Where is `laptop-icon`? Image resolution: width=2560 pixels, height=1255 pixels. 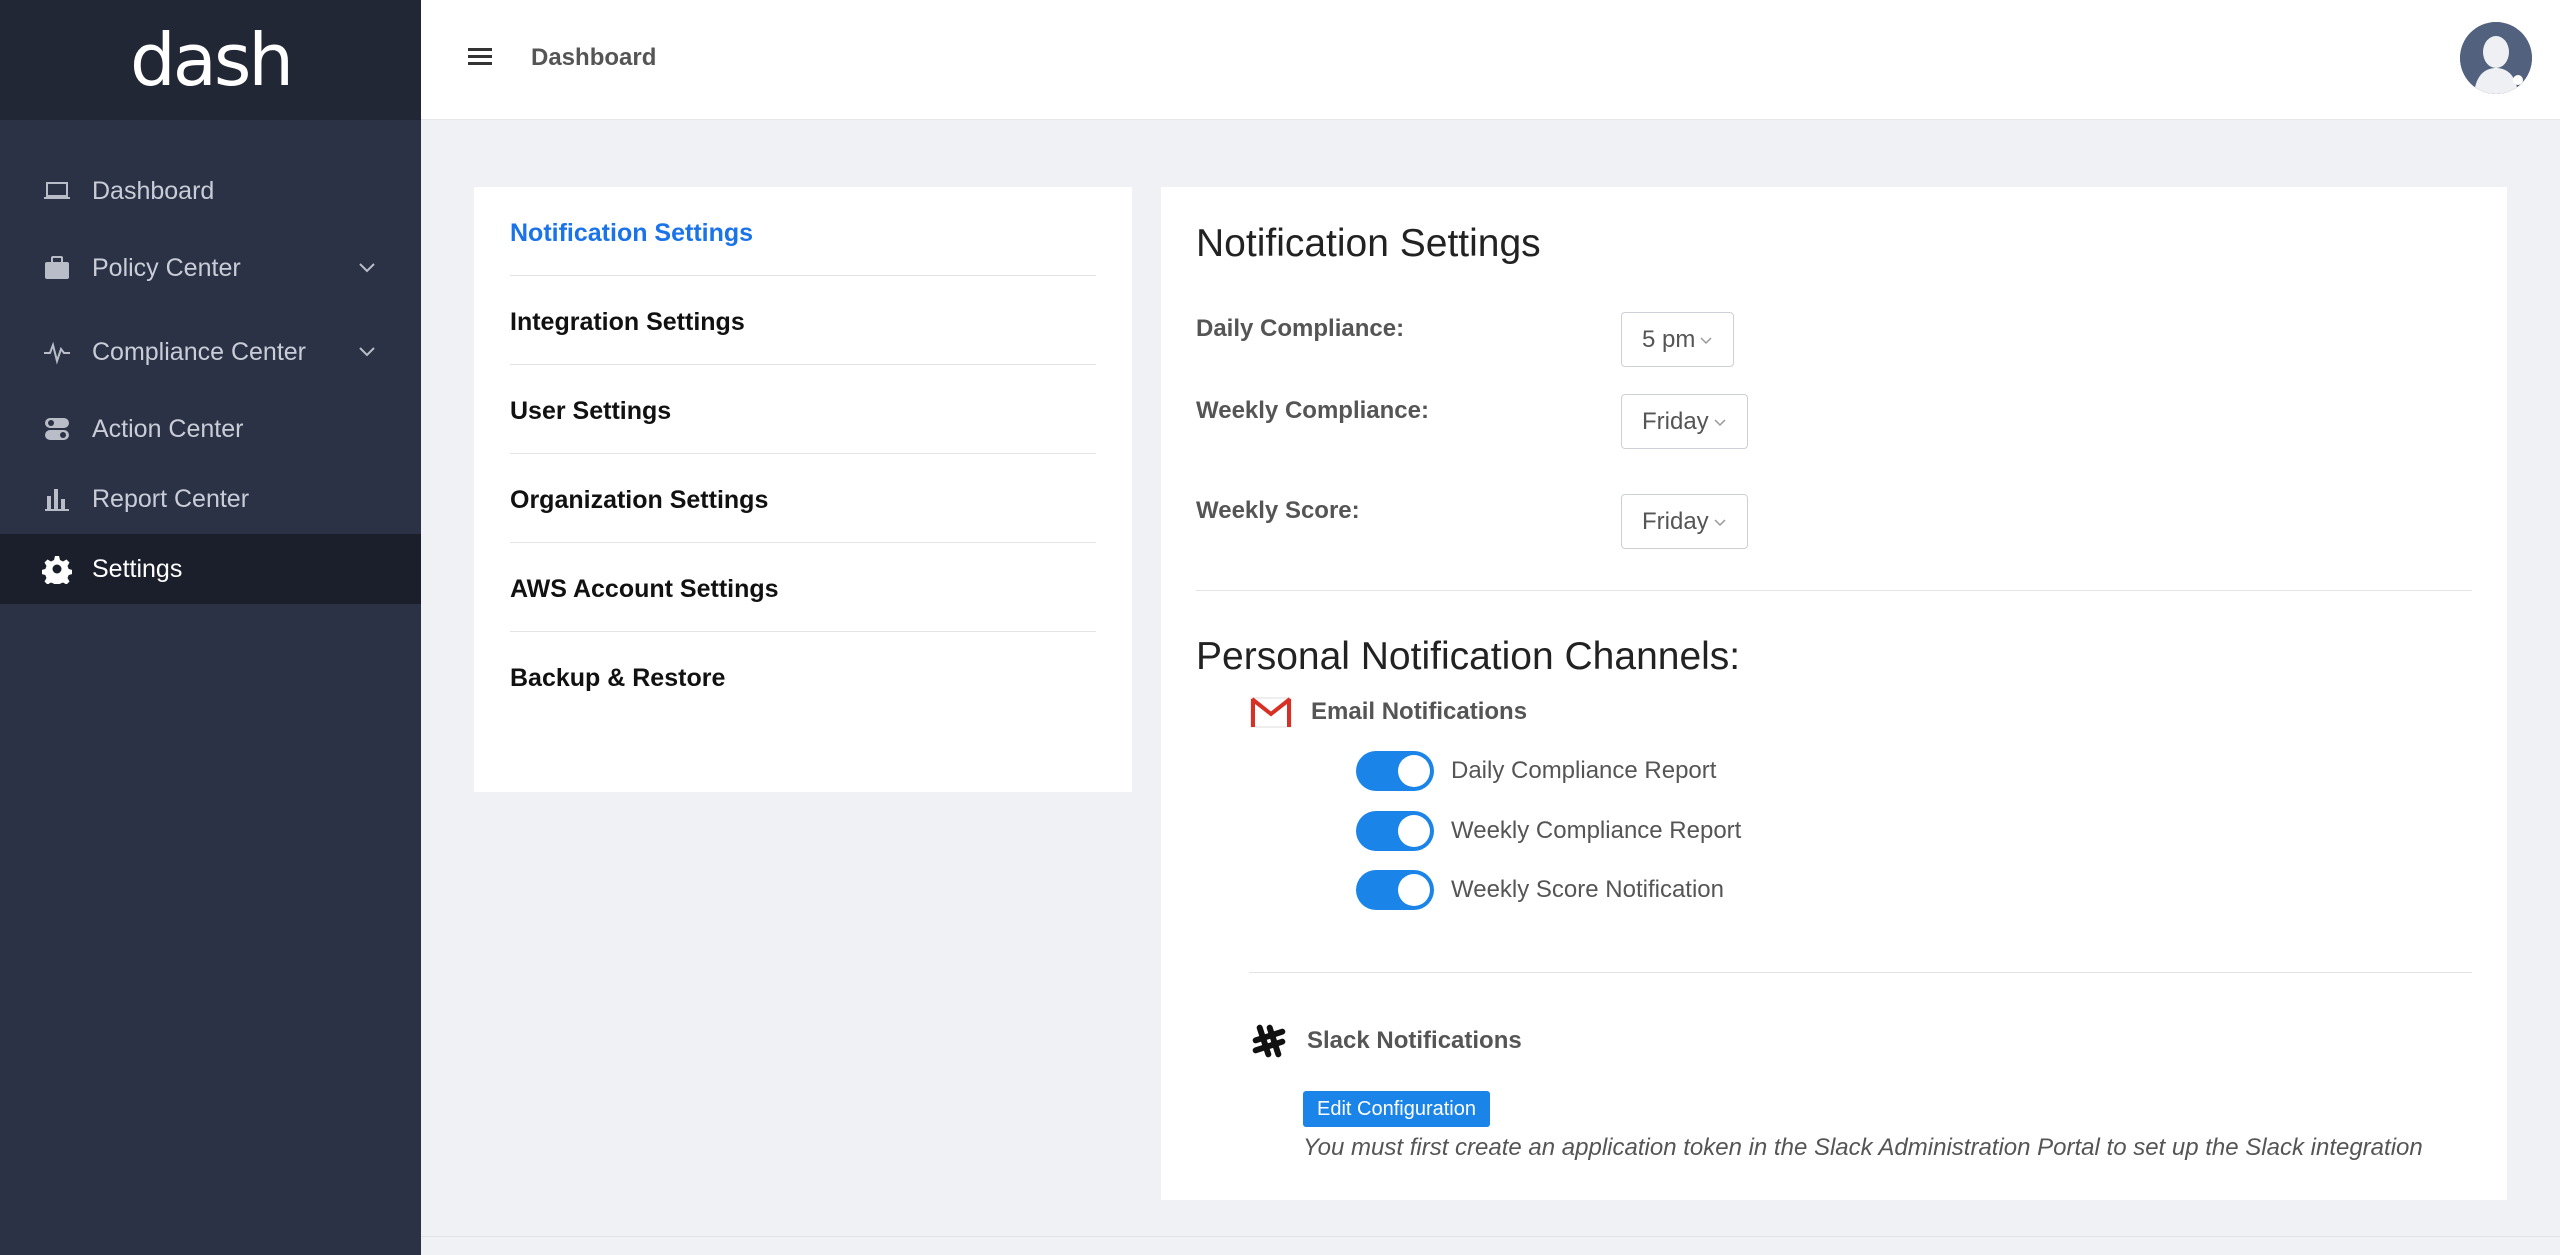 laptop-icon is located at coordinates (57, 191).